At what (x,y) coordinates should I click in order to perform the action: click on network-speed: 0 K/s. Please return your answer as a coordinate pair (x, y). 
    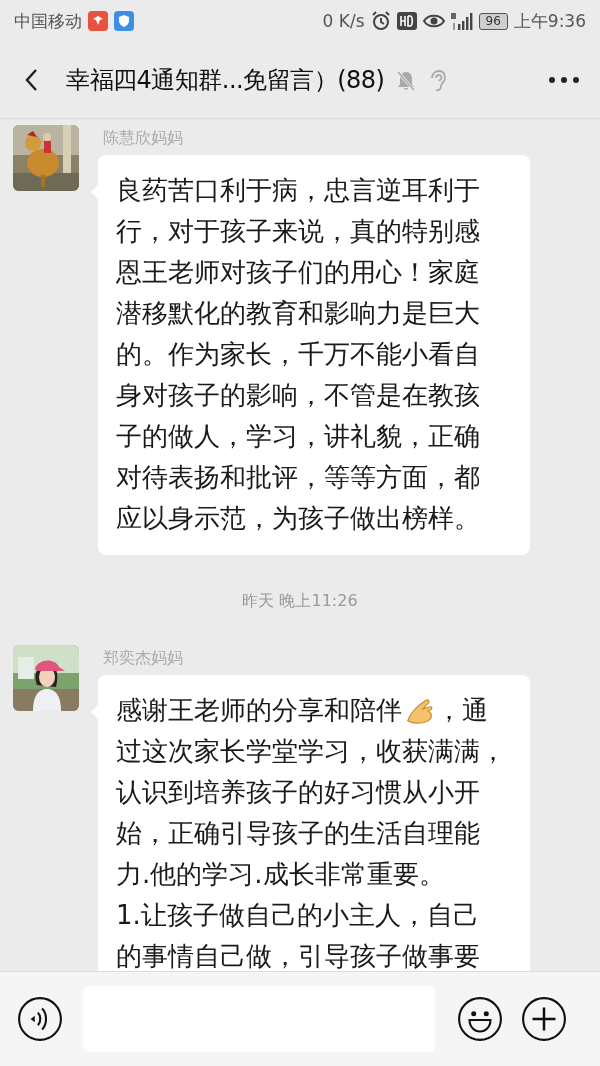
    Looking at the image, I should click on (343, 21).